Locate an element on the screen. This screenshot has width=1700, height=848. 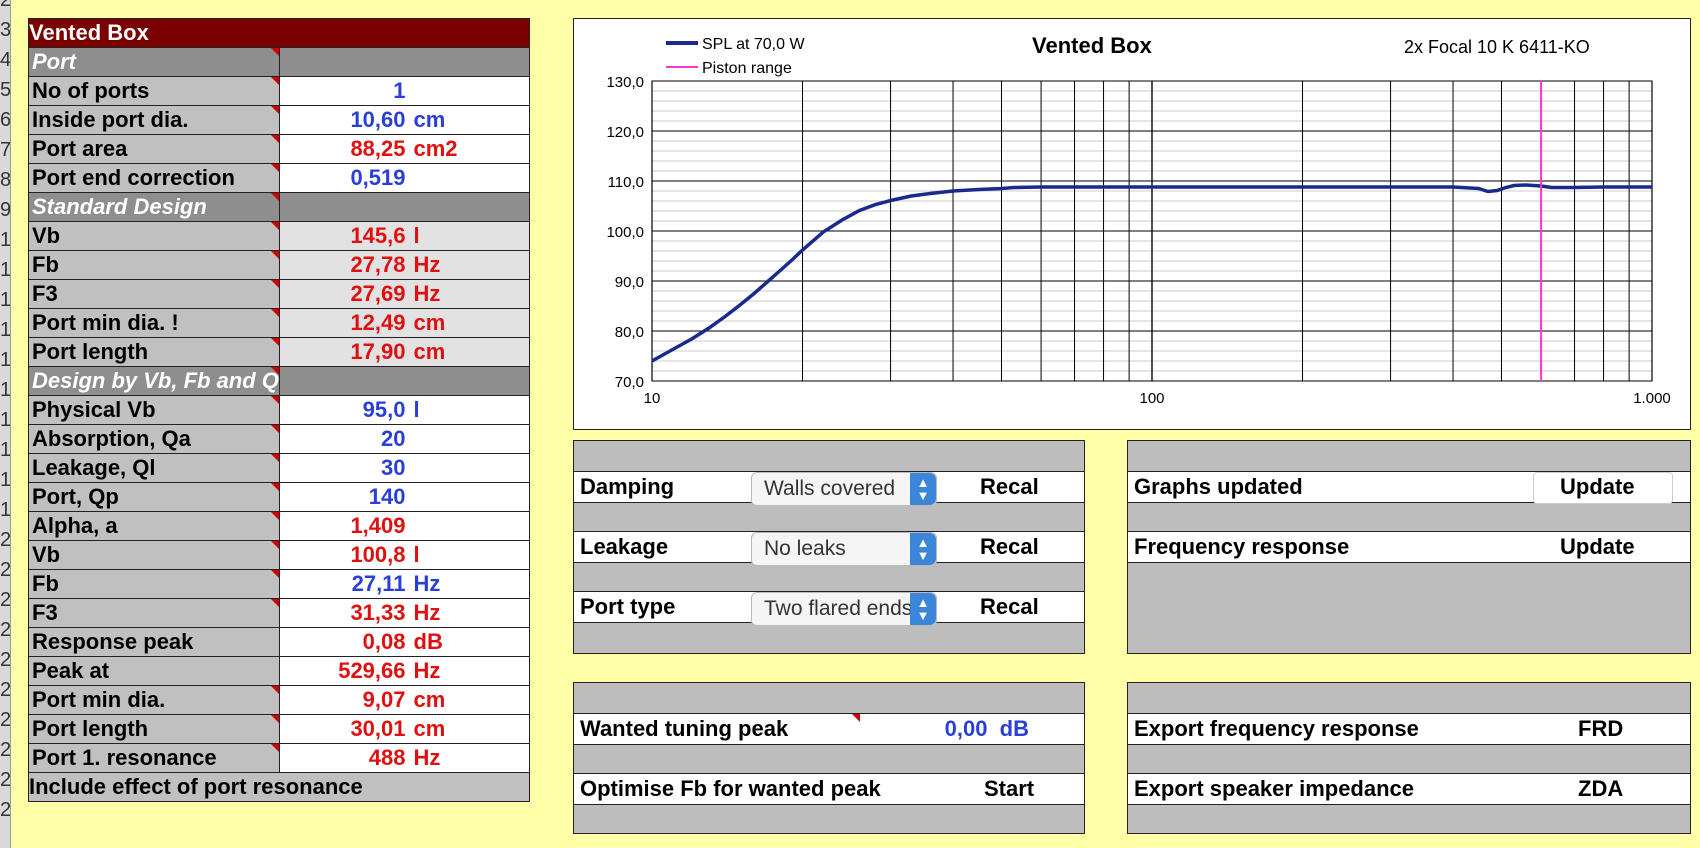
row-number: 28 is located at coordinates (5, 780).